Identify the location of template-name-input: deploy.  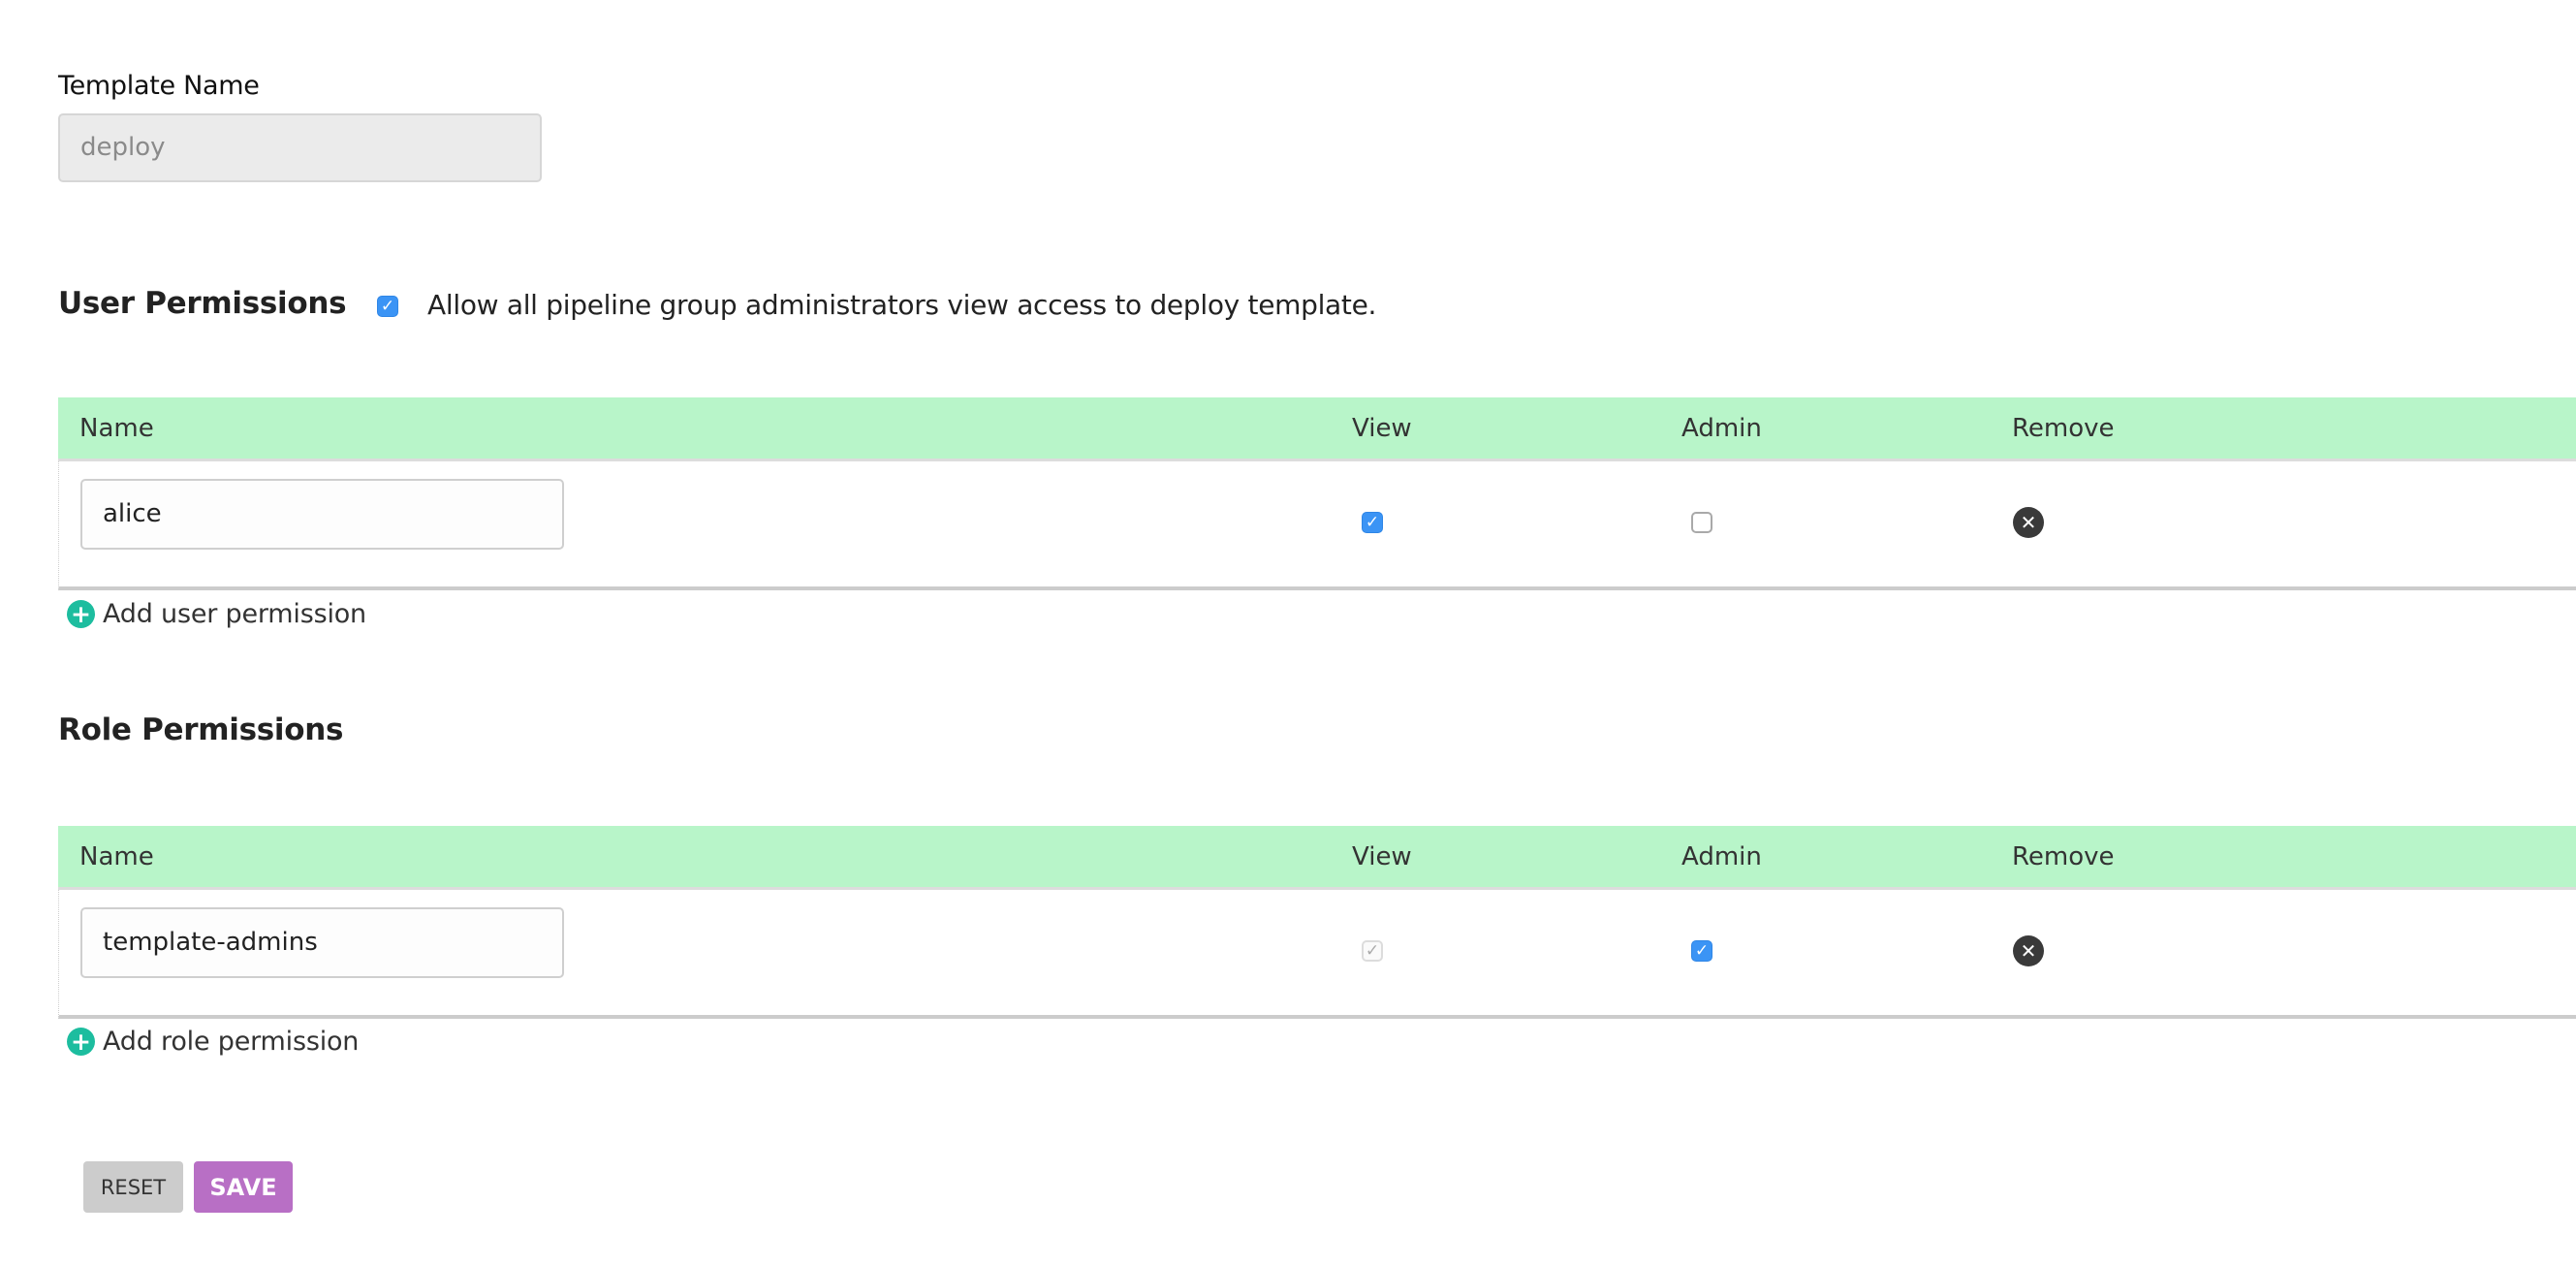
(300, 147).